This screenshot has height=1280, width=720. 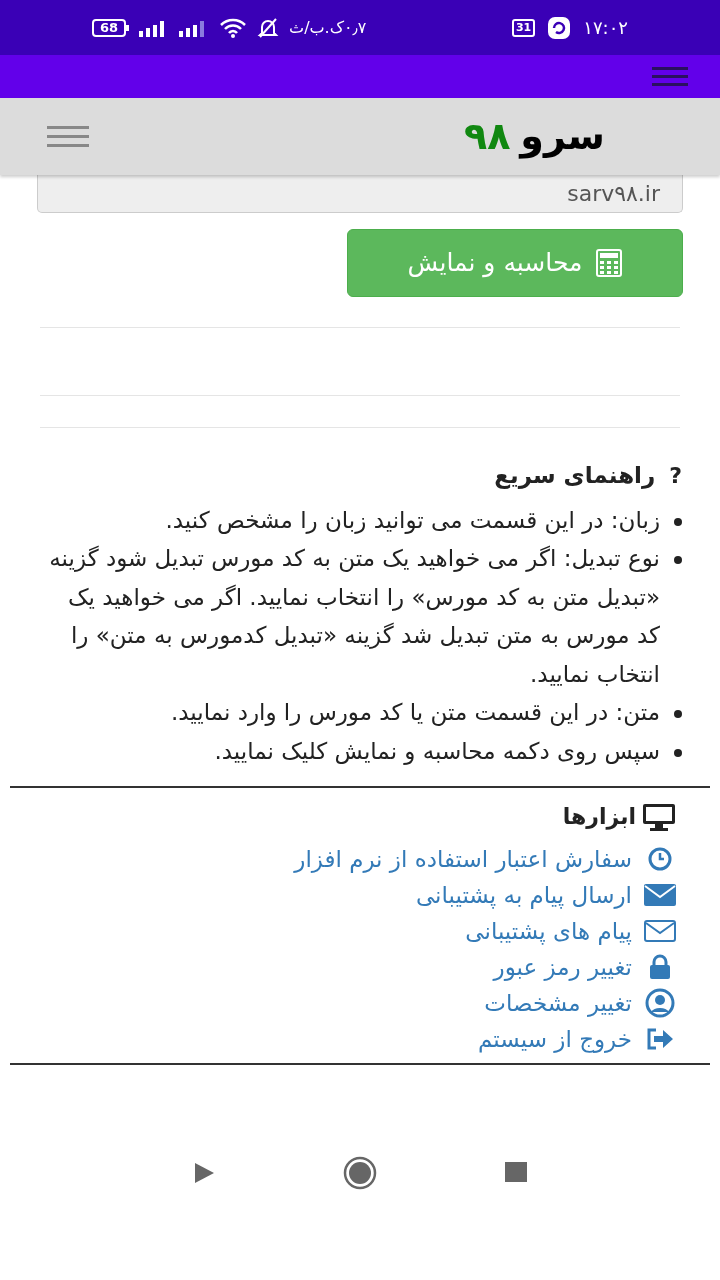 What do you see at coordinates (360, 1172) in the screenshot?
I see `home-icon` at bounding box center [360, 1172].